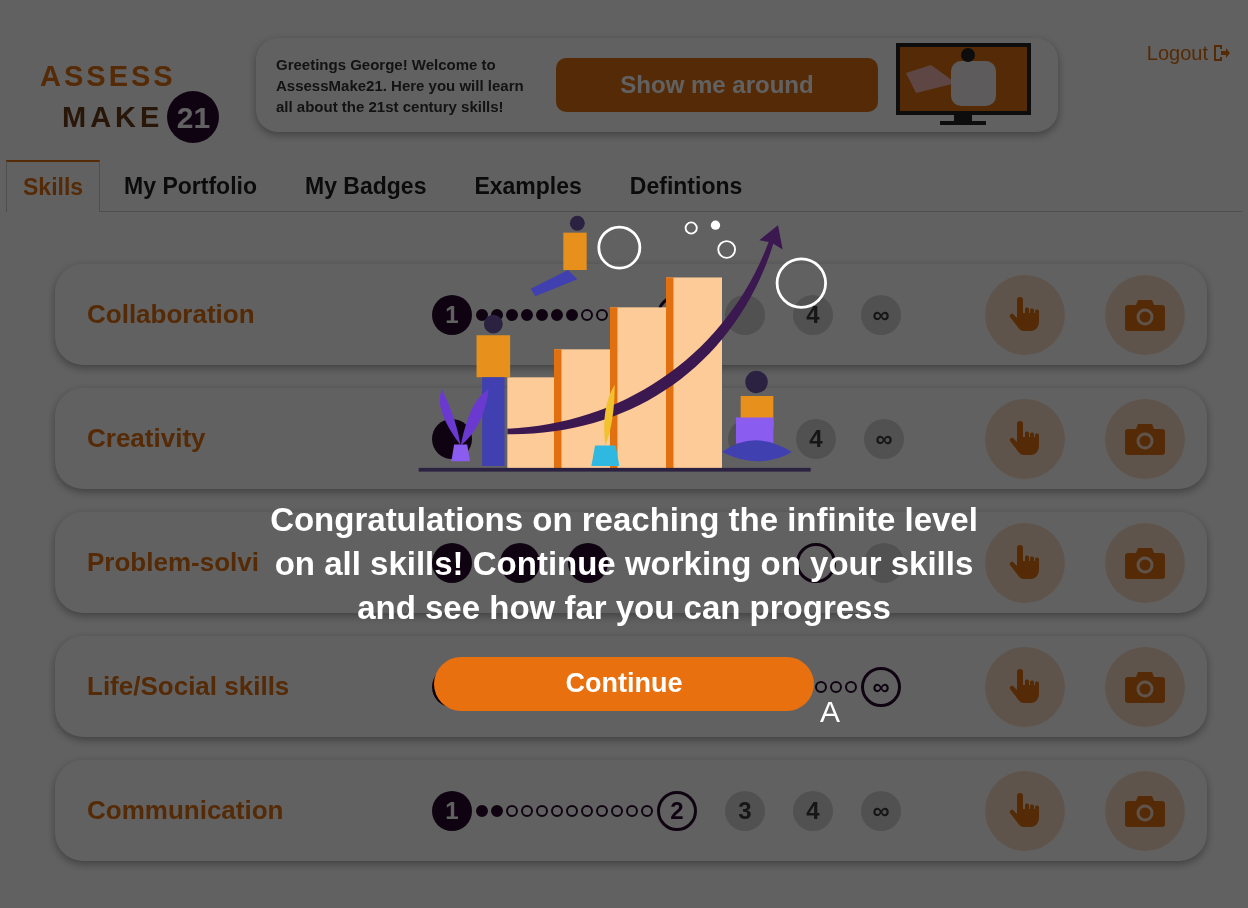  Describe the element at coordinates (171, 314) in the screenshot. I see `skill-name: Collaboration` at that location.